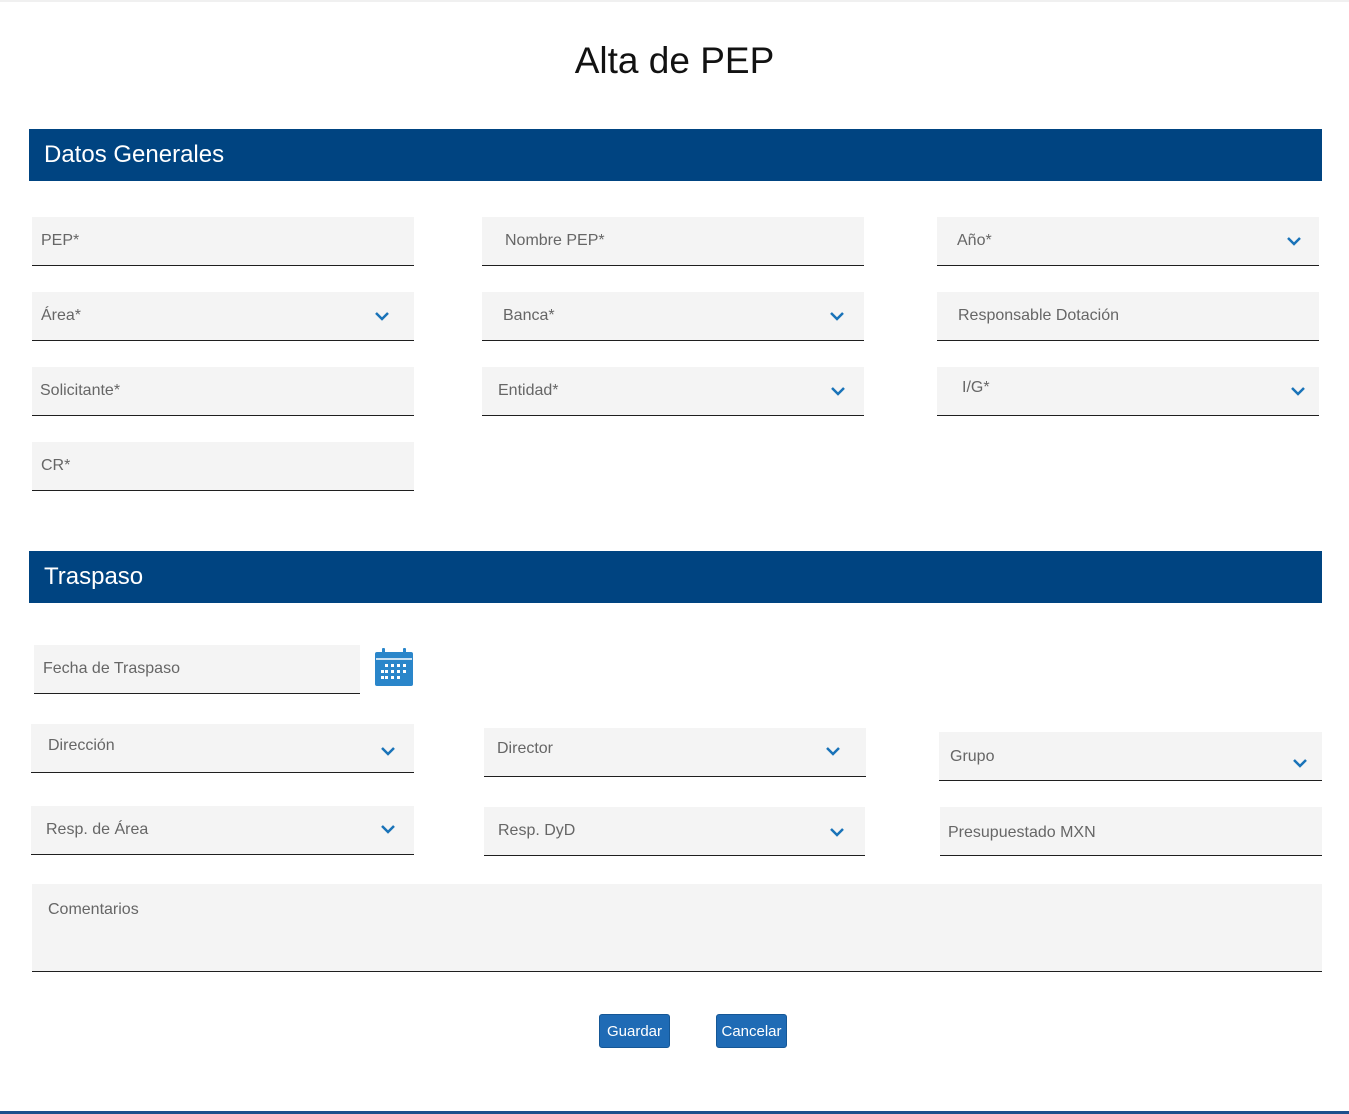  What do you see at coordinates (976, 387) in the screenshot?
I see `ig-label: I/G*` at bounding box center [976, 387].